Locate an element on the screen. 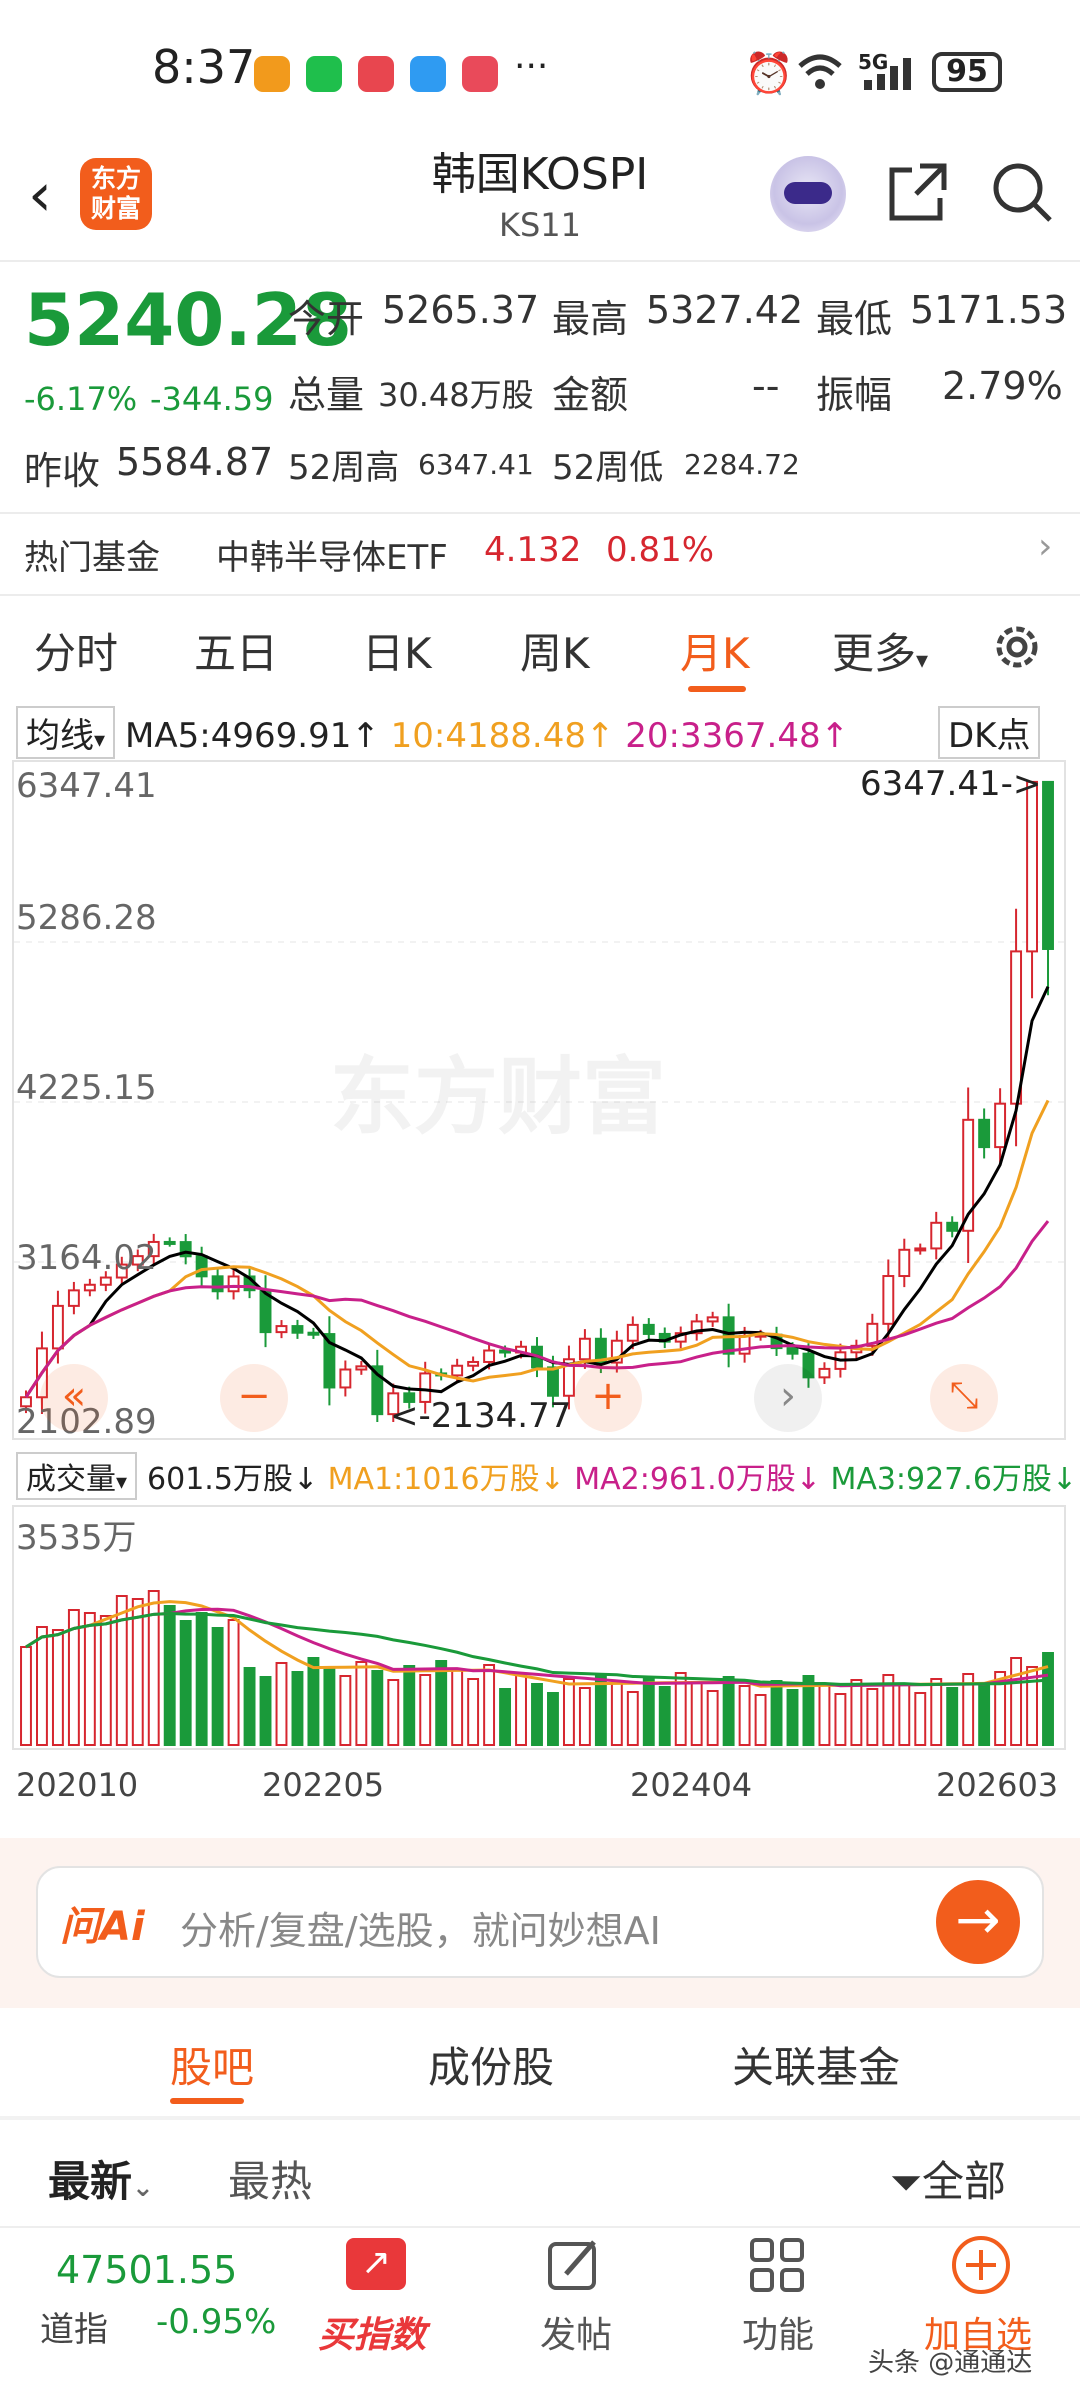 Image resolution: width=1080 pixels, height=2400 pixels. share-icon is located at coordinates (918, 192).